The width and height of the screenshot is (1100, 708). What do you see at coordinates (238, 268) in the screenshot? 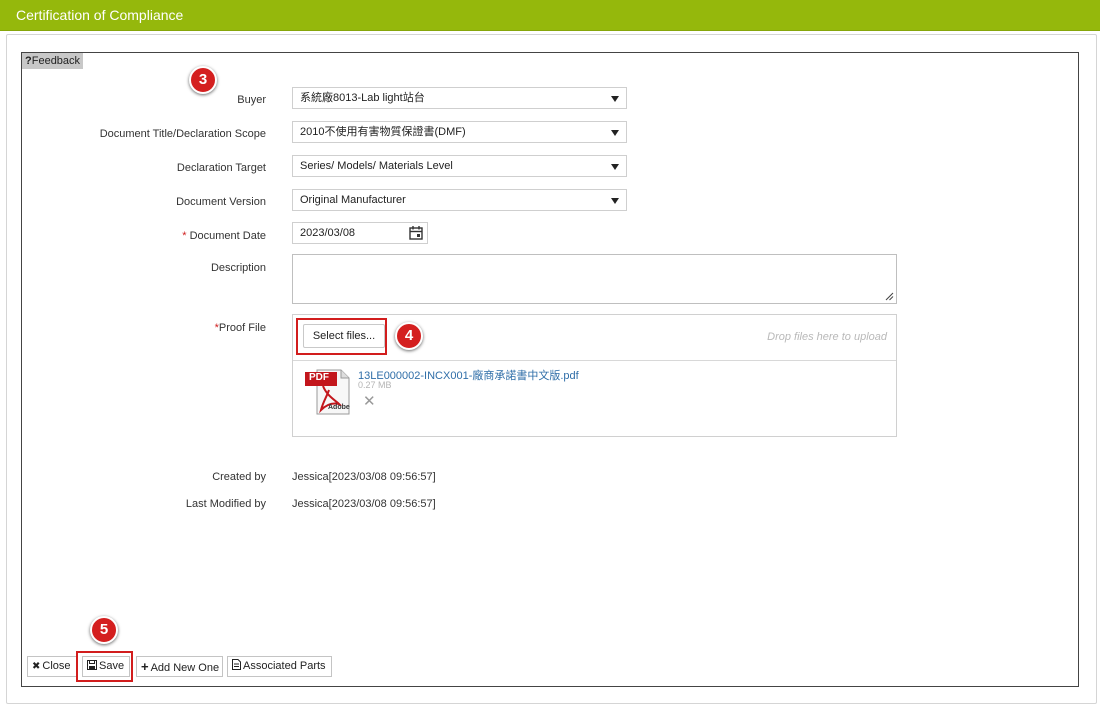
I see `description-label: Description` at bounding box center [238, 268].